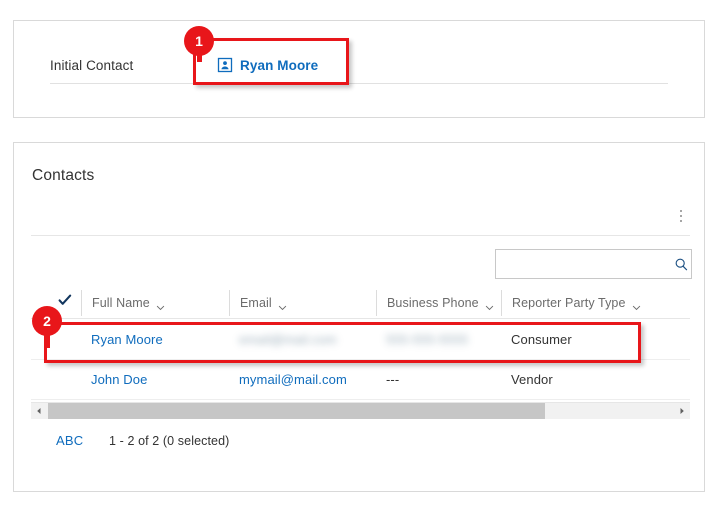 The width and height of the screenshot is (716, 506). Describe the element at coordinates (360, 443) in the screenshot. I see `grid-status-bar: ABC 1 - 2 of 2 (0 selected)` at that location.